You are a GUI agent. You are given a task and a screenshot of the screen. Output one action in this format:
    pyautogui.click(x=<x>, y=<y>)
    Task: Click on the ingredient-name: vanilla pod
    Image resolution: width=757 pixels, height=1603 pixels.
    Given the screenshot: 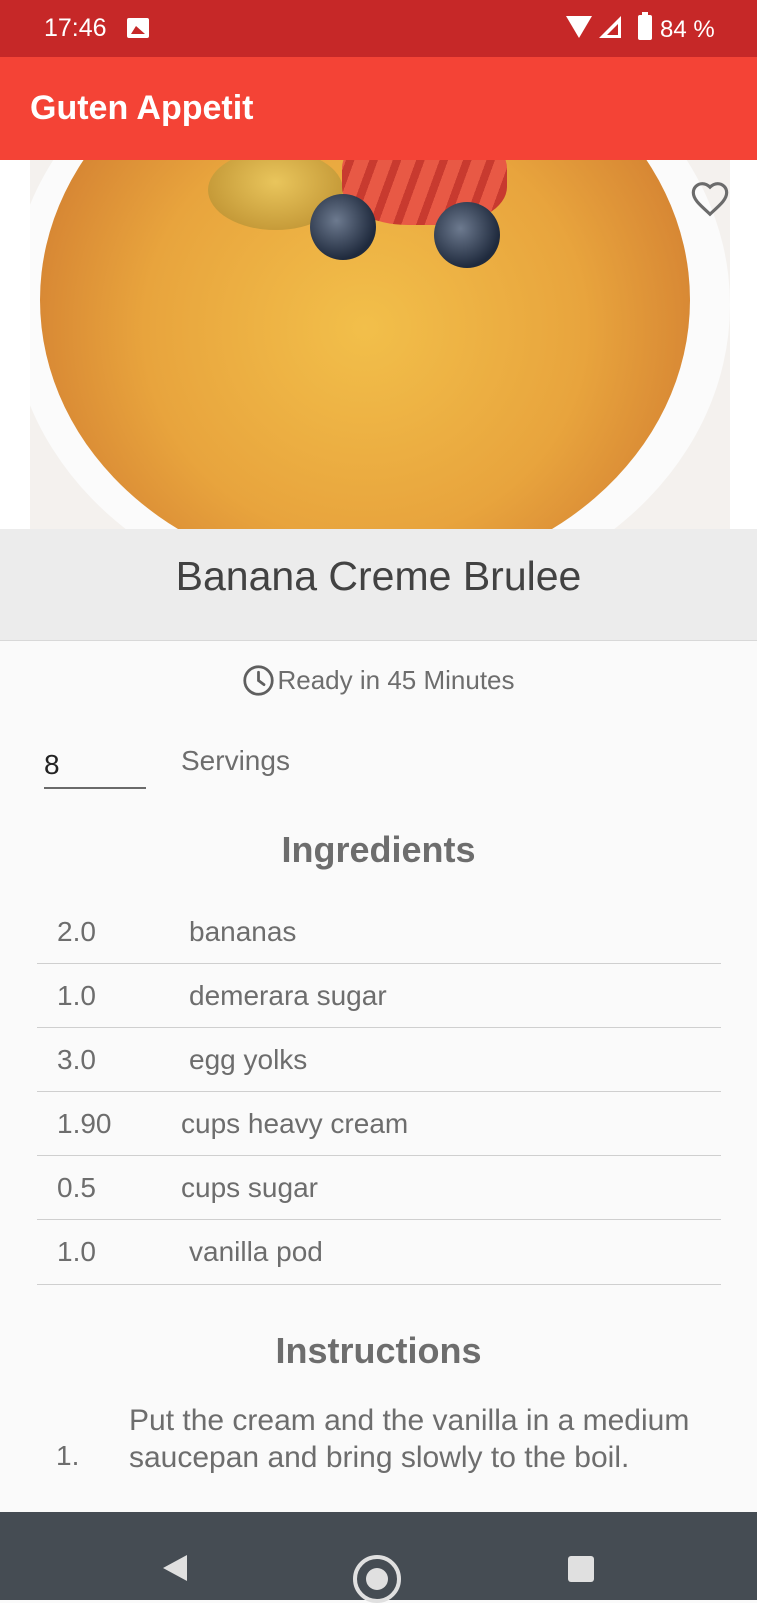 What is the action you would take?
    pyautogui.click(x=256, y=1251)
    